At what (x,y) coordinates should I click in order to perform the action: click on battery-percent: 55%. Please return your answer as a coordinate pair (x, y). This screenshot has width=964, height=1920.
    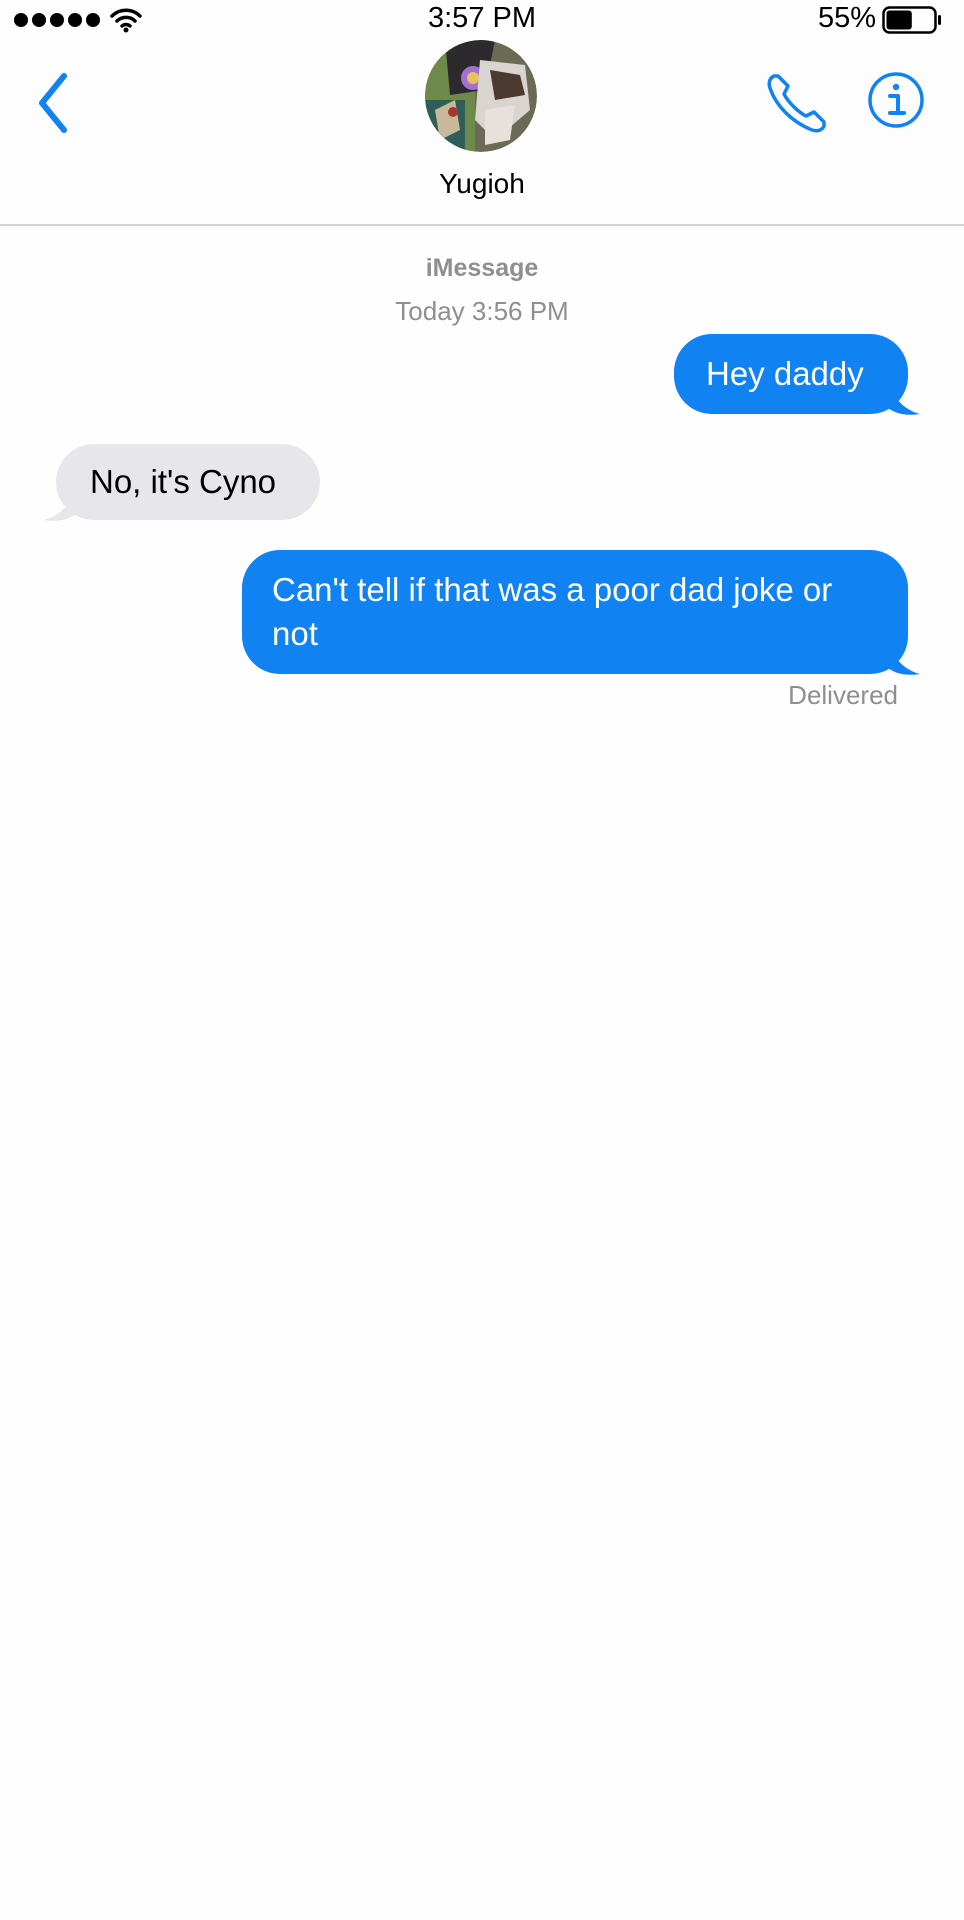
    Looking at the image, I should click on (846, 18).